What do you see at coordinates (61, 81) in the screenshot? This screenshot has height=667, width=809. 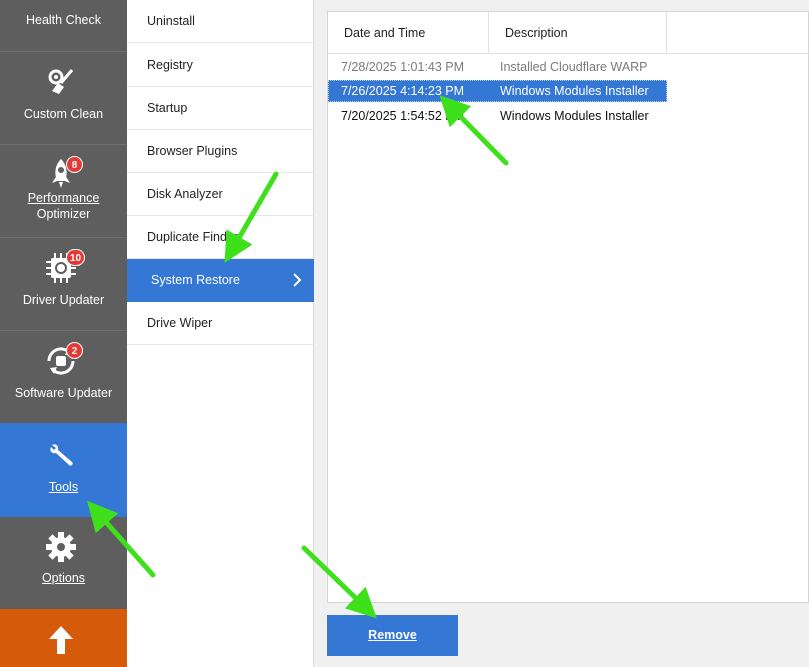 I see `broom-gear-icon` at bounding box center [61, 81].